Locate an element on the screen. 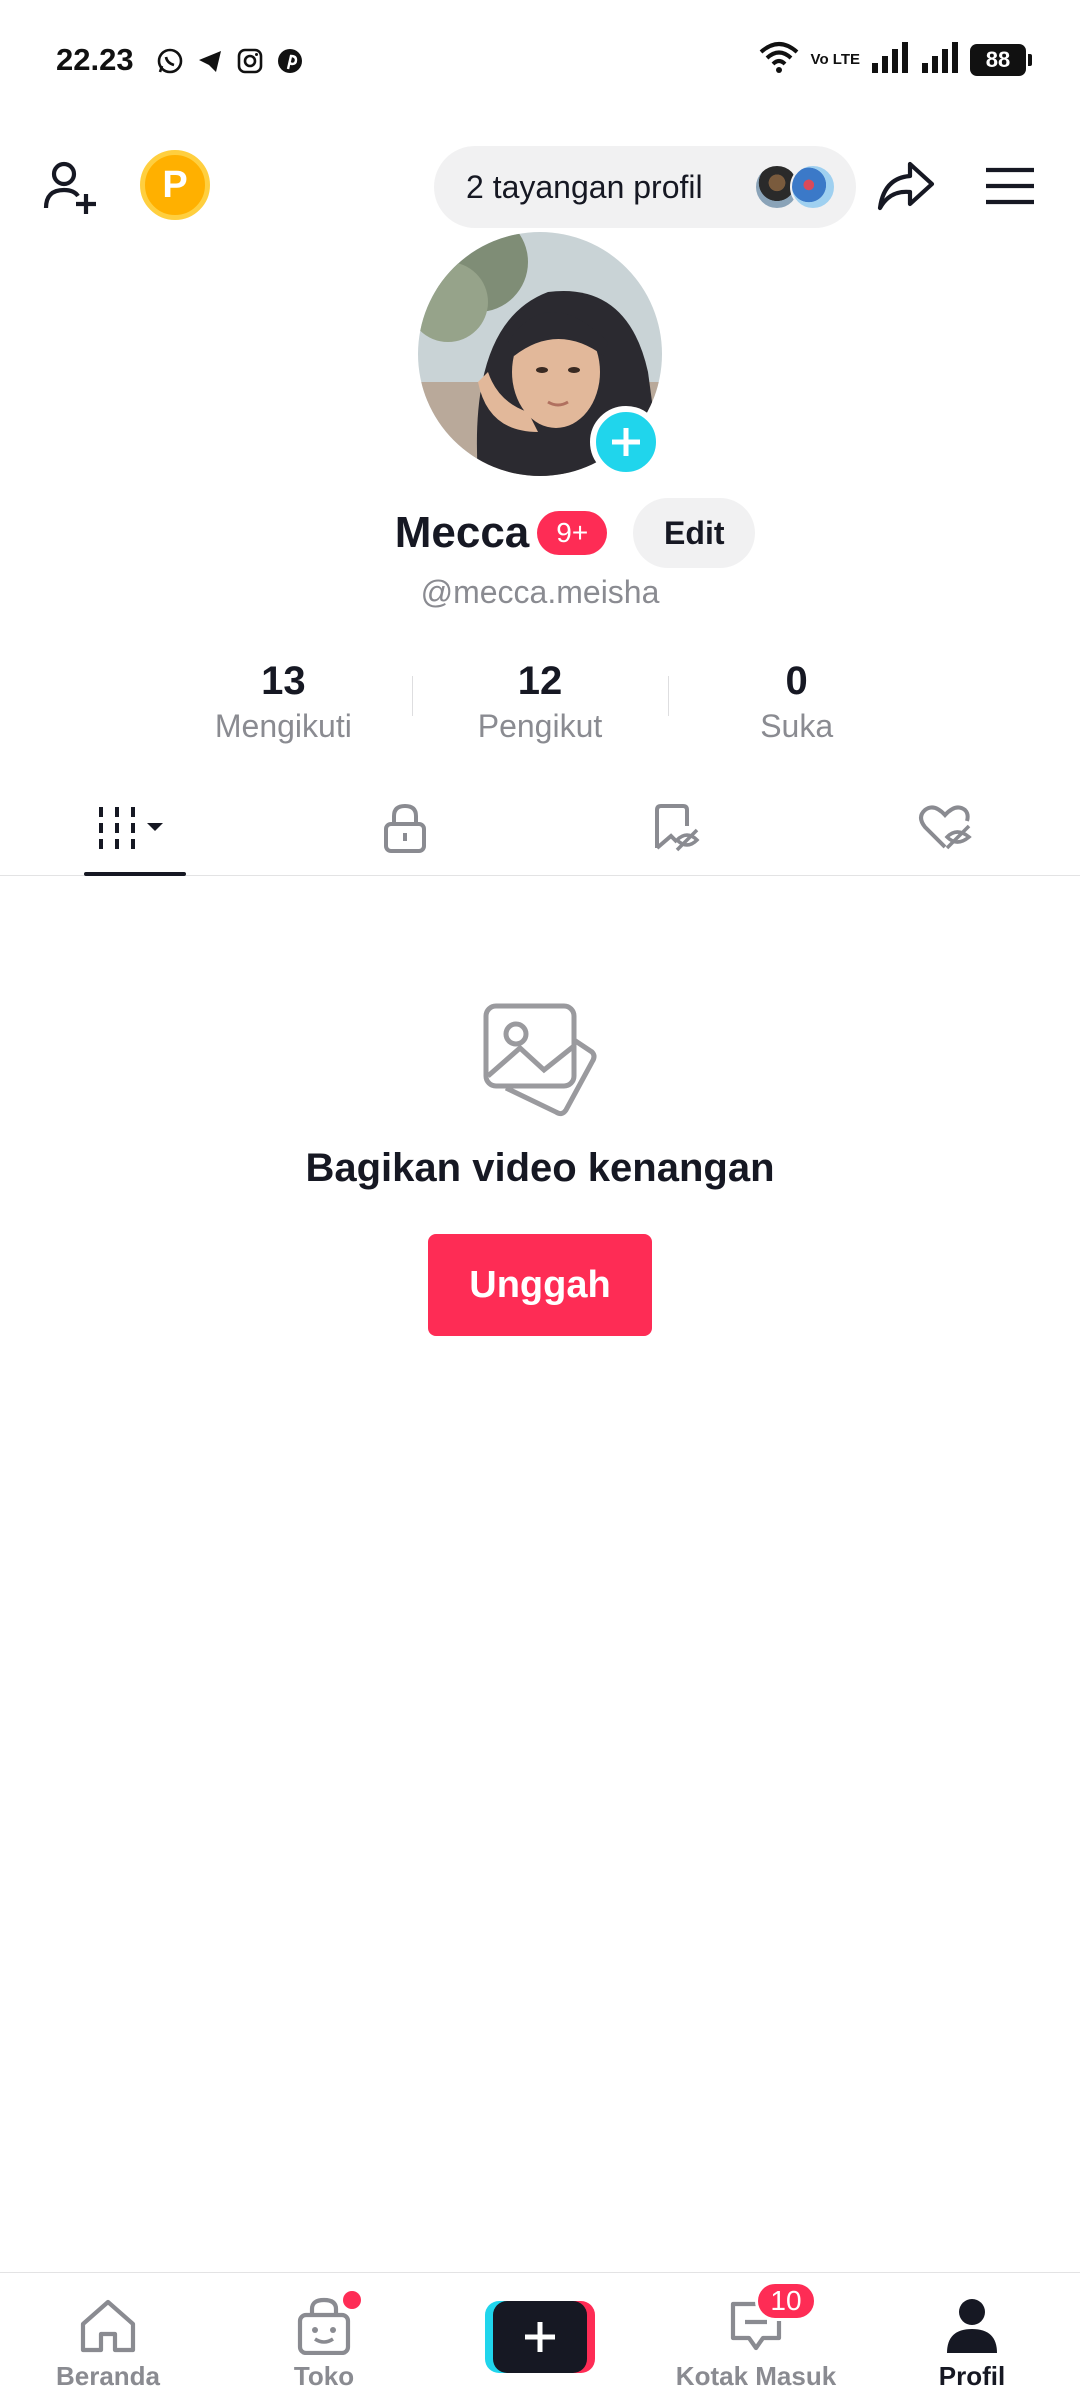  nav-create is located at coordinates (540, 2336).